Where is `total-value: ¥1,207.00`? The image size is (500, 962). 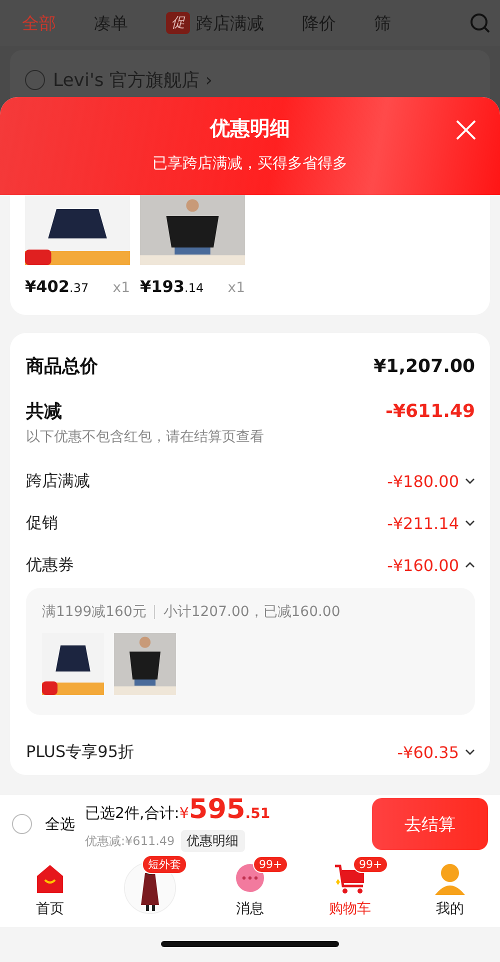 total-value: ¥1,207.00 is located at coordinates (424, 366).